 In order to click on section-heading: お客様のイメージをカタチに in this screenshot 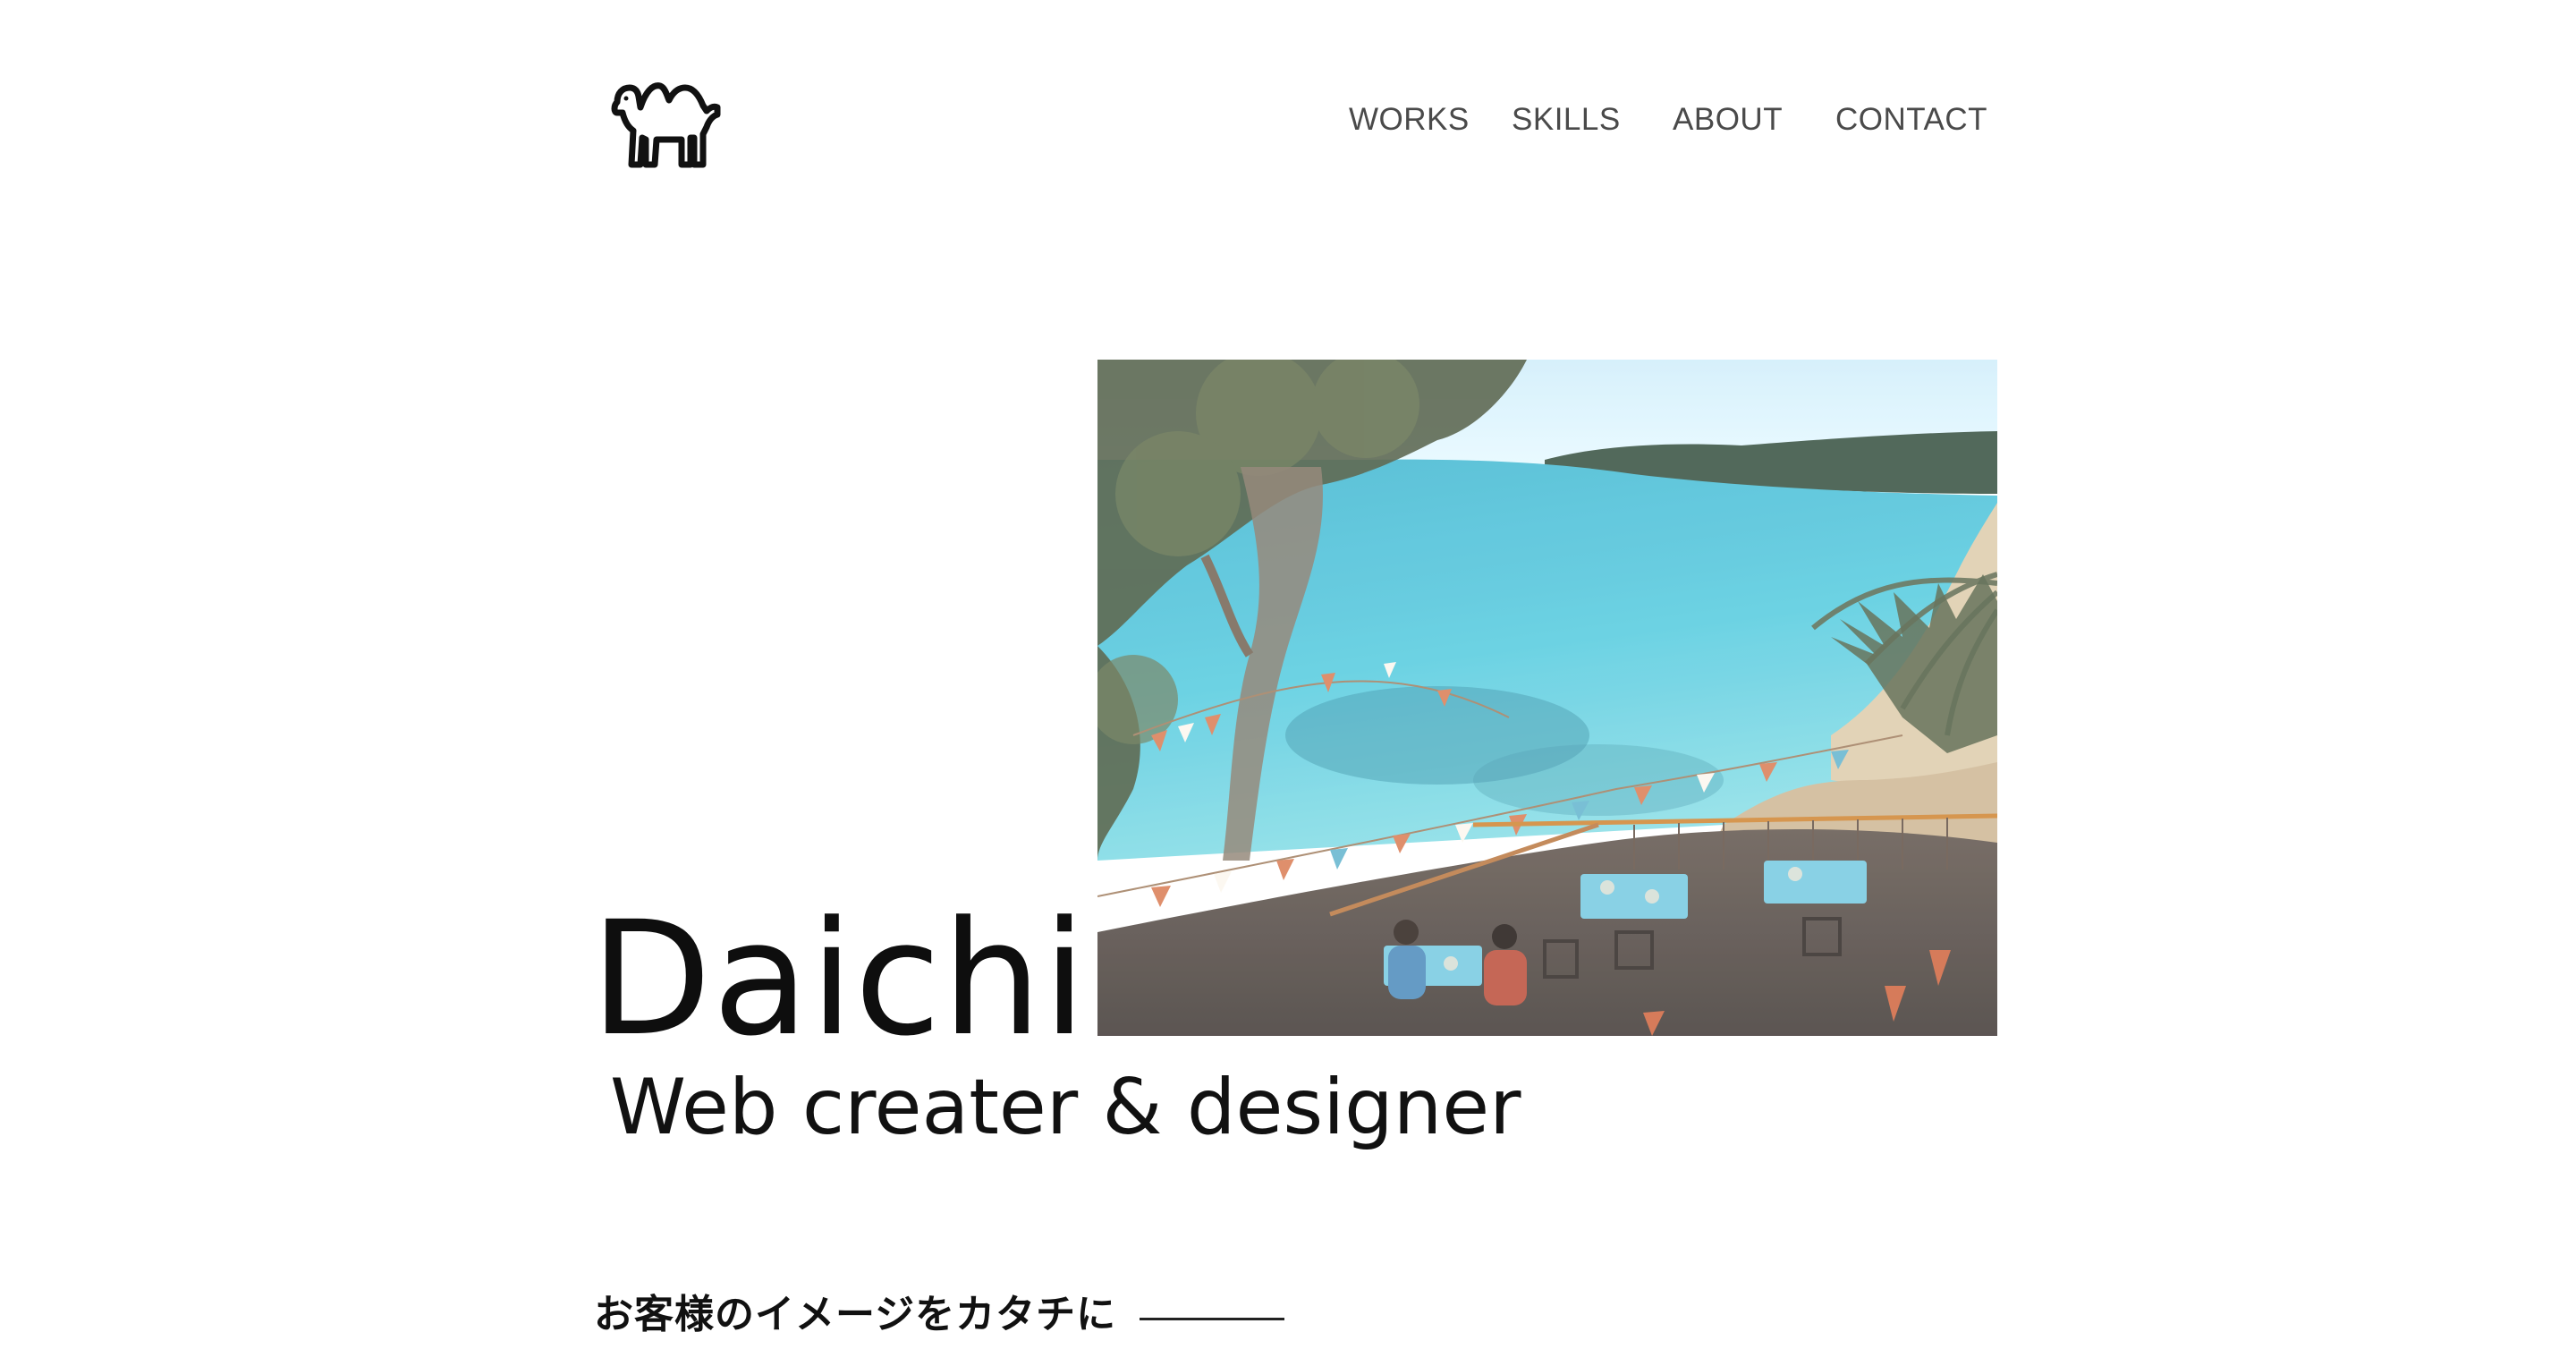, I will do `click(939, 1315)`.